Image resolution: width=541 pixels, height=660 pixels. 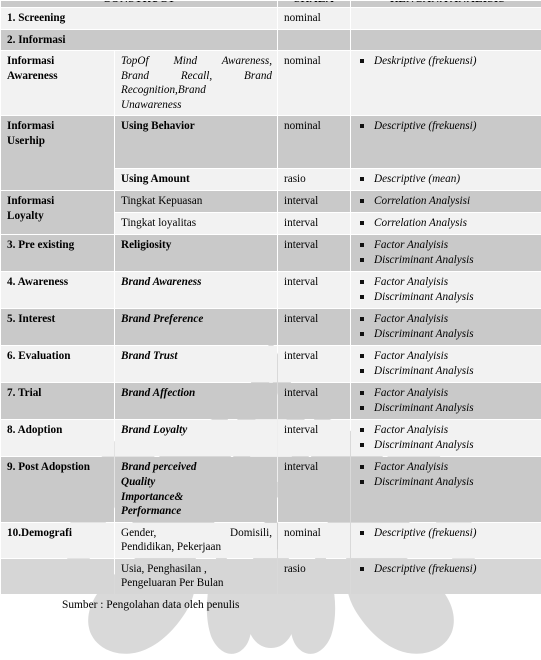 What do you see at coordinates (446, 224) in the screenshot?
I see `analysis-cell: Correlation Analysis` at bounding box center [446, 224].